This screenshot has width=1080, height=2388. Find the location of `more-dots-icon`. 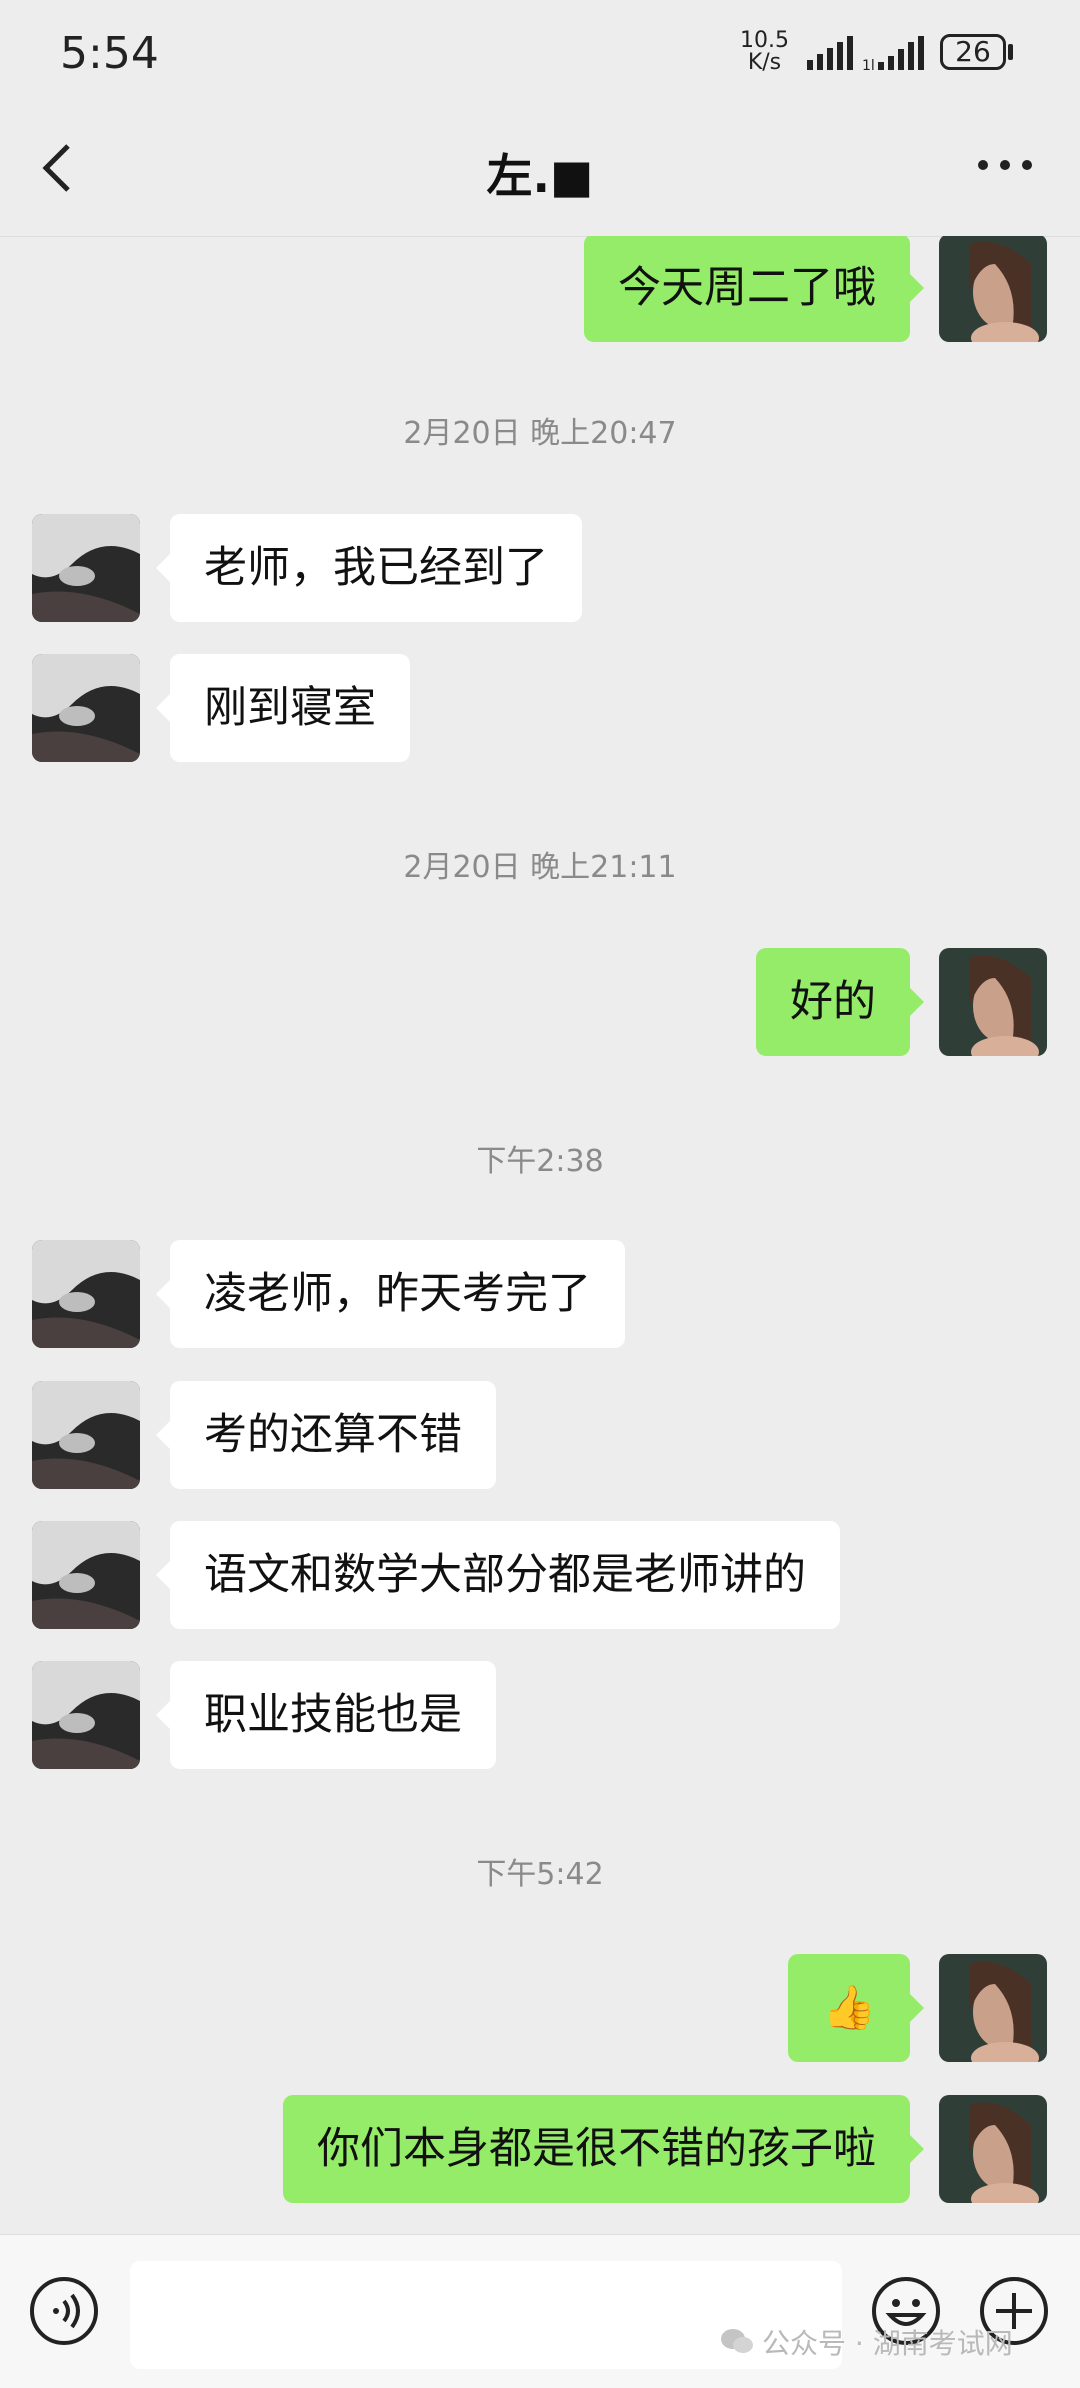

more-dots-icon is located at coordinates (1005, 165).